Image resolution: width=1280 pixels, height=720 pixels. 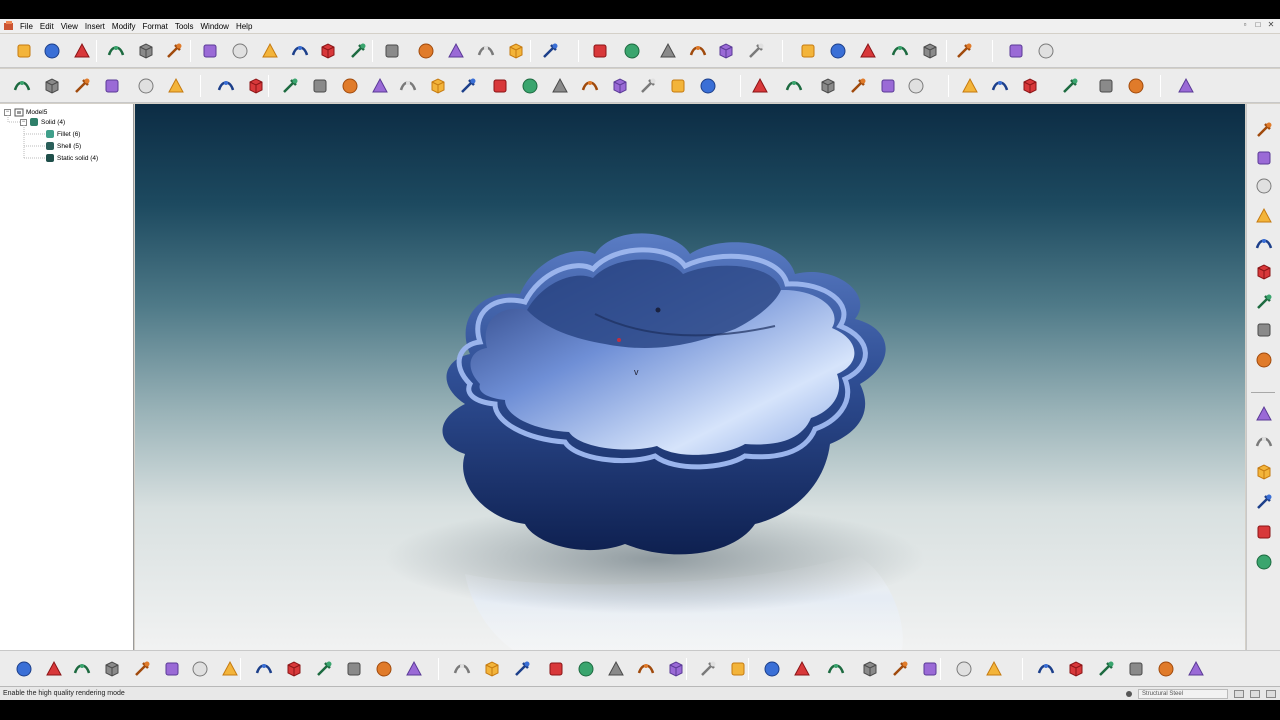 I want to click on merge-icon, so click(x=1264, y=302).